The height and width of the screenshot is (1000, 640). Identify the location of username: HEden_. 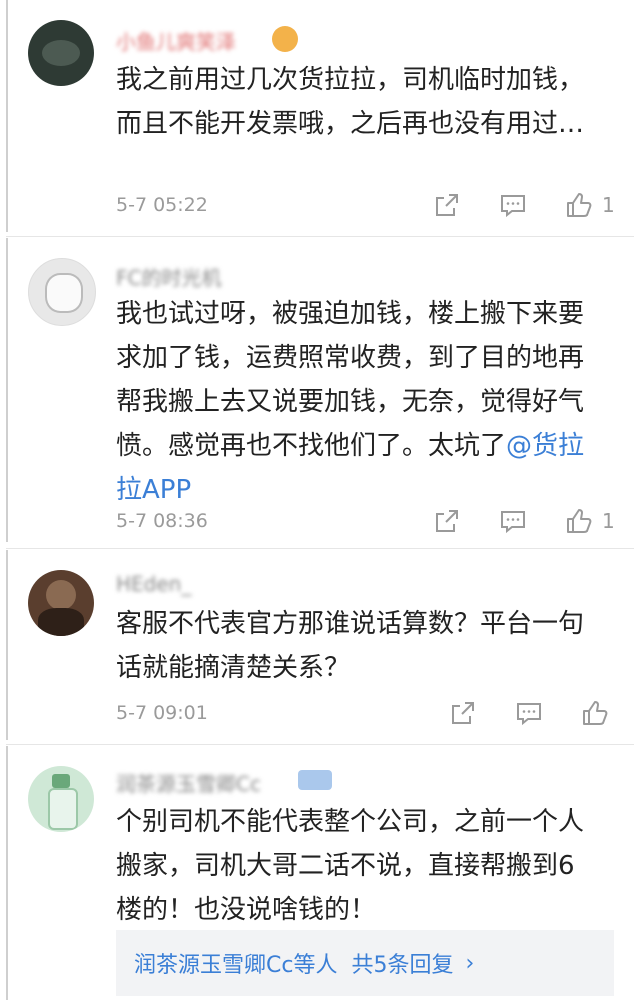
(153, 584).